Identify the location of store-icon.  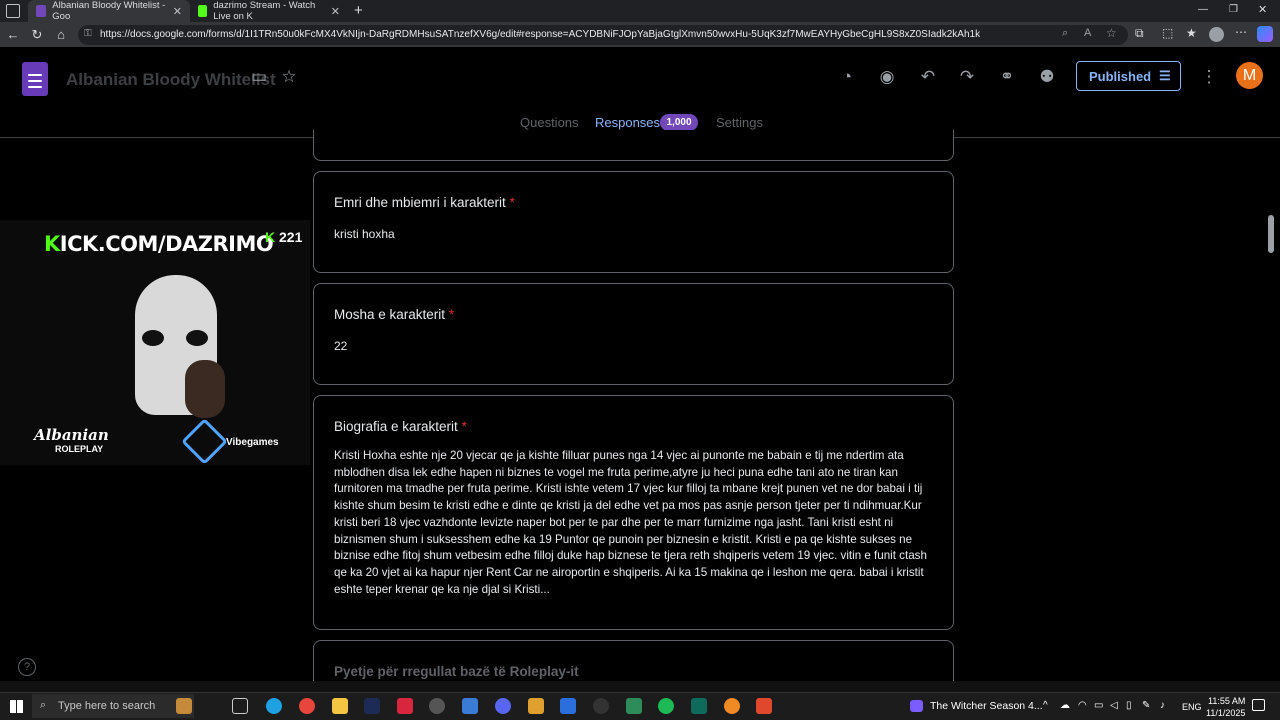
(470, 706).